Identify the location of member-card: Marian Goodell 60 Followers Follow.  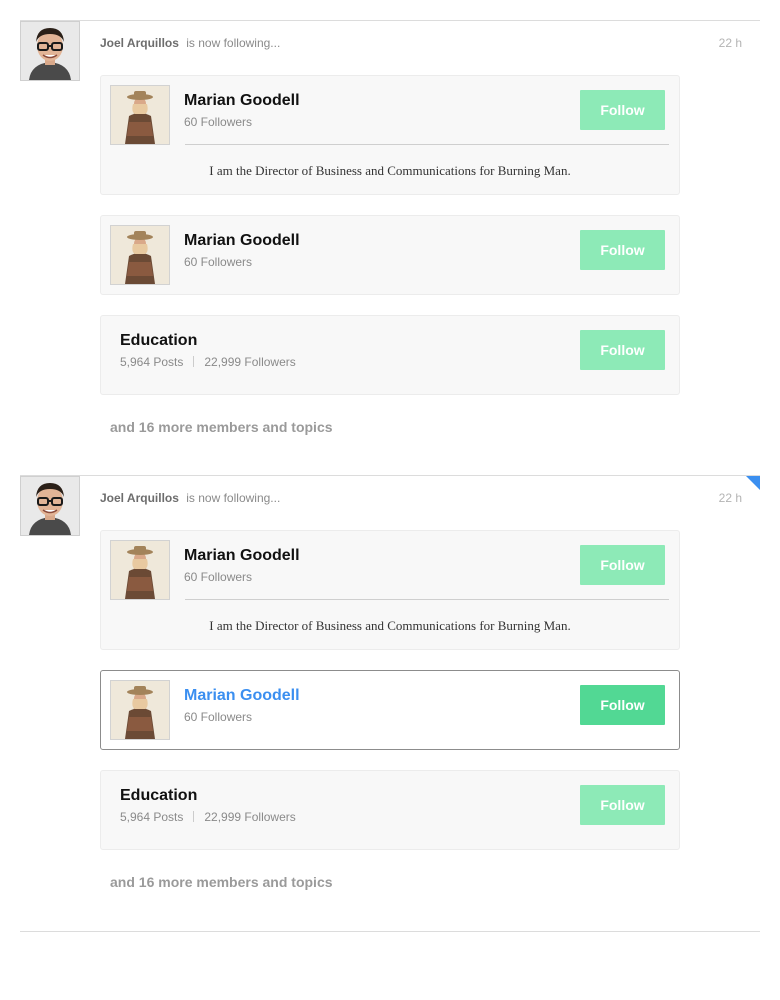
(390, 255).